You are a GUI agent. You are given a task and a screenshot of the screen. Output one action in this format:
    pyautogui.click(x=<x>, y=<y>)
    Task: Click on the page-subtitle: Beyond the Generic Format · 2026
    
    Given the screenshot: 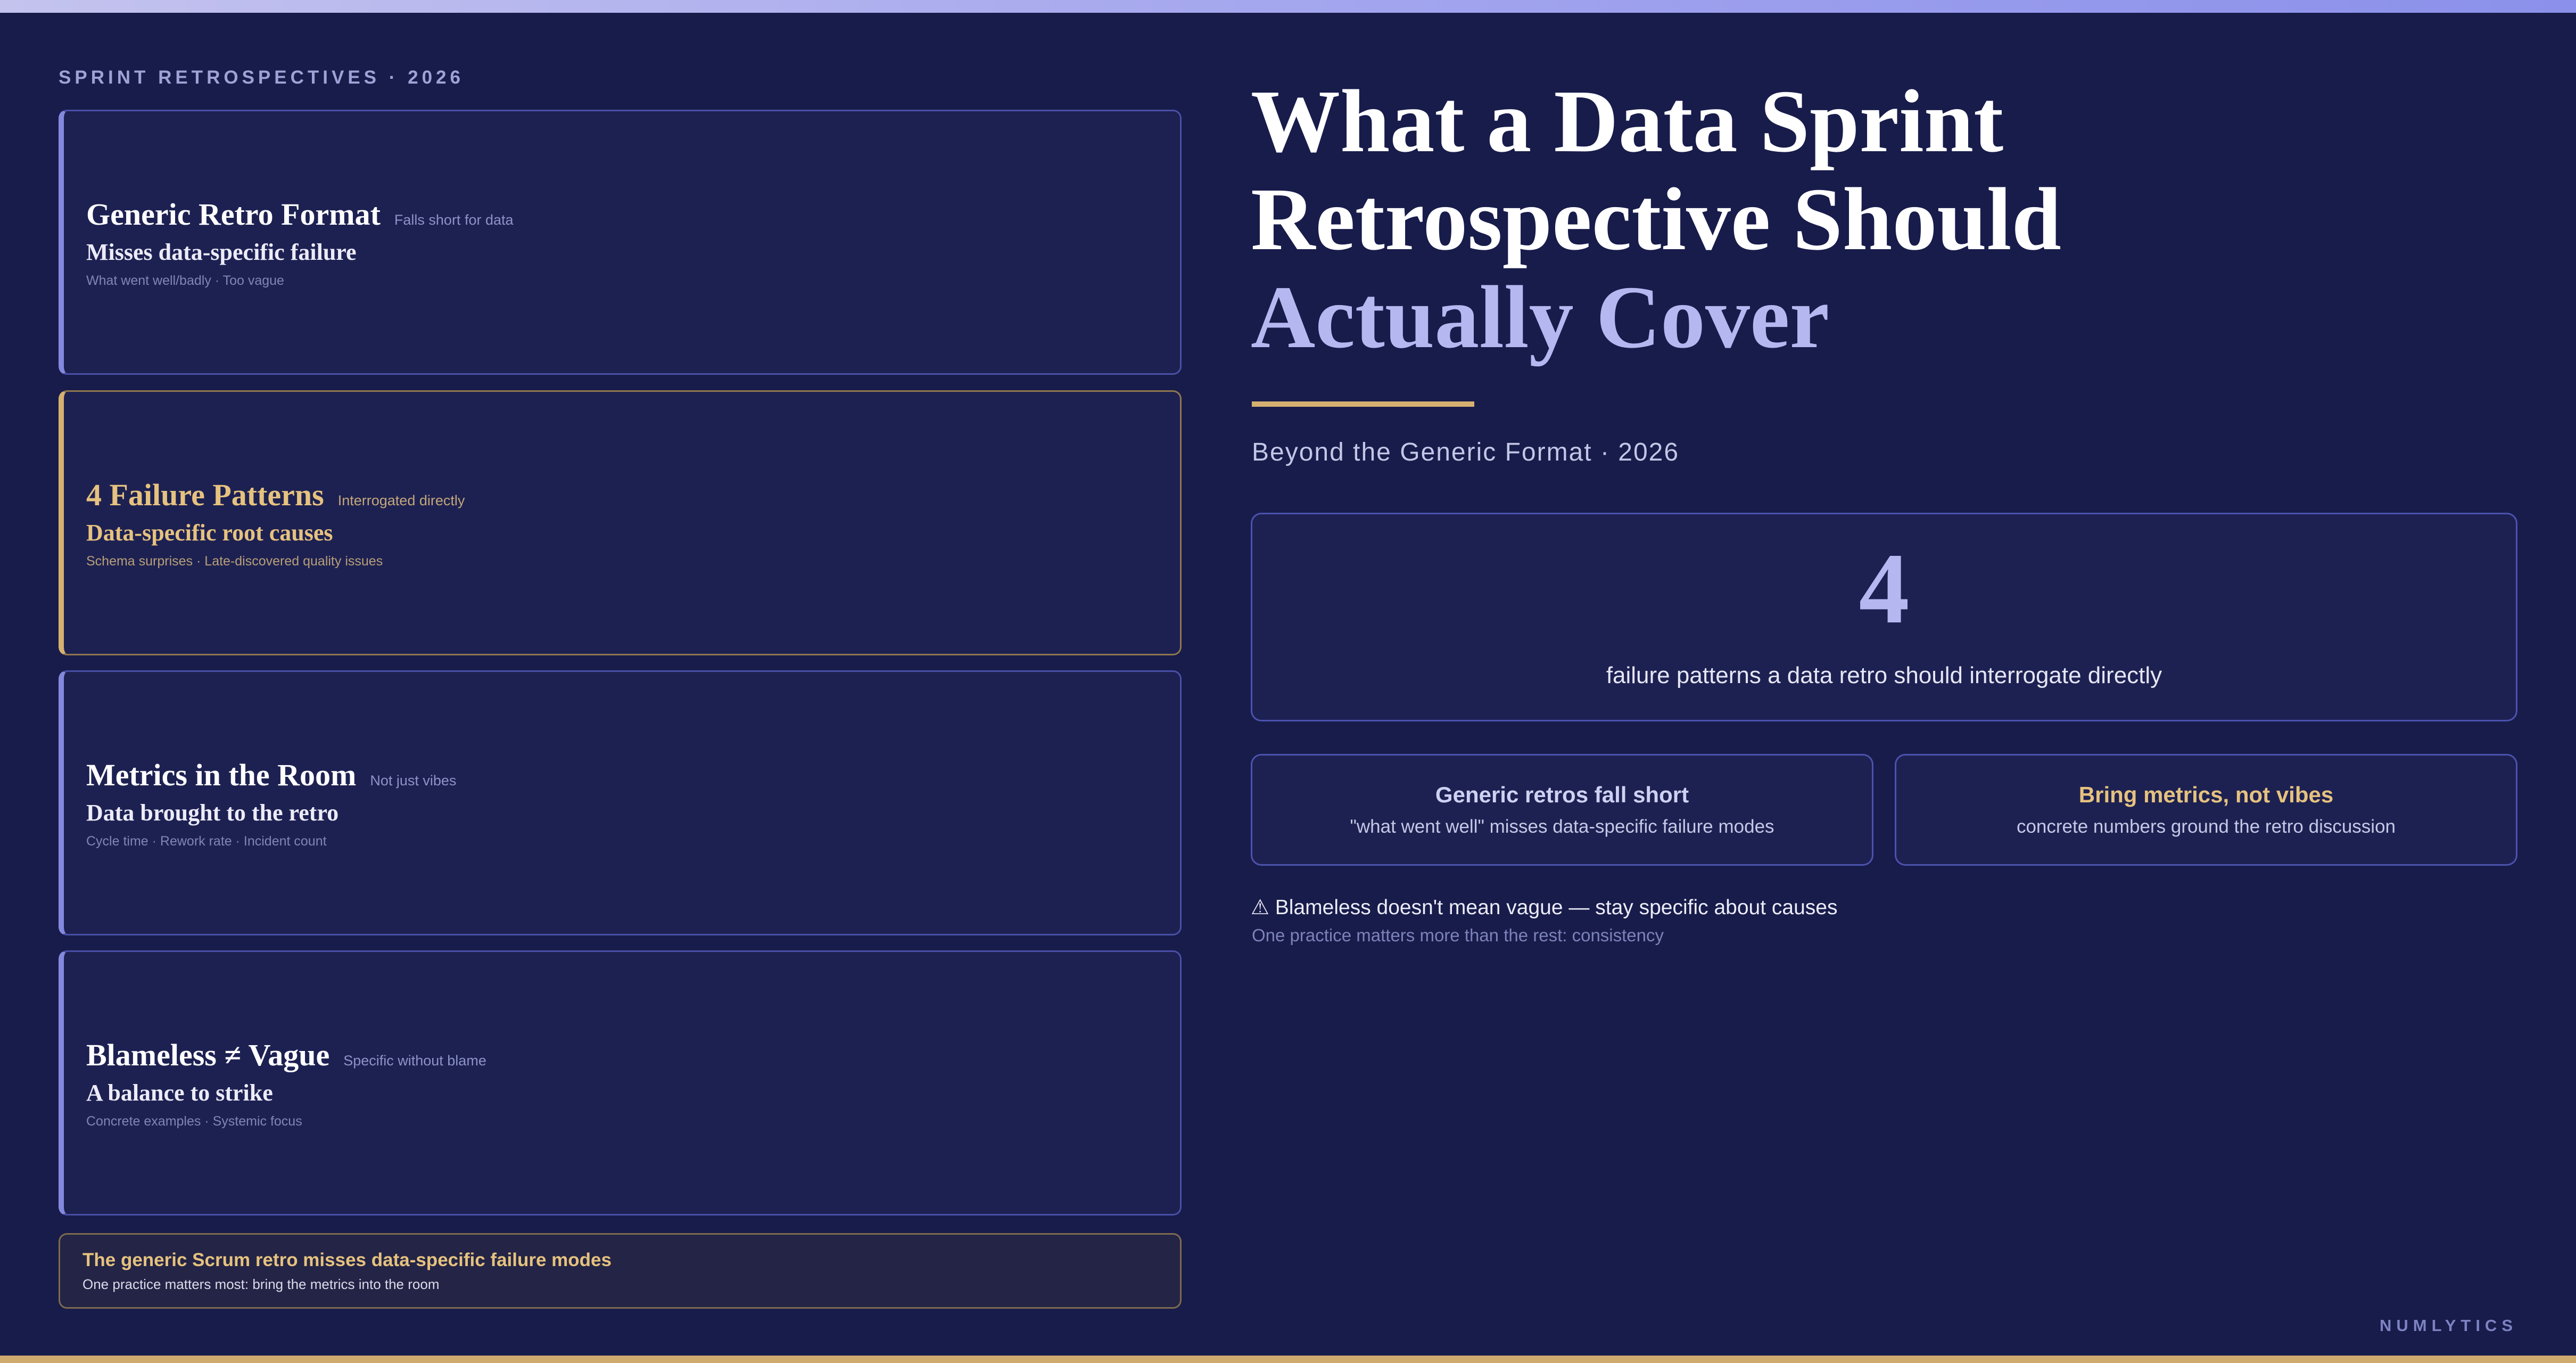 What is the action you would take?
    pyautogui.click(x=1466, y=452)
    